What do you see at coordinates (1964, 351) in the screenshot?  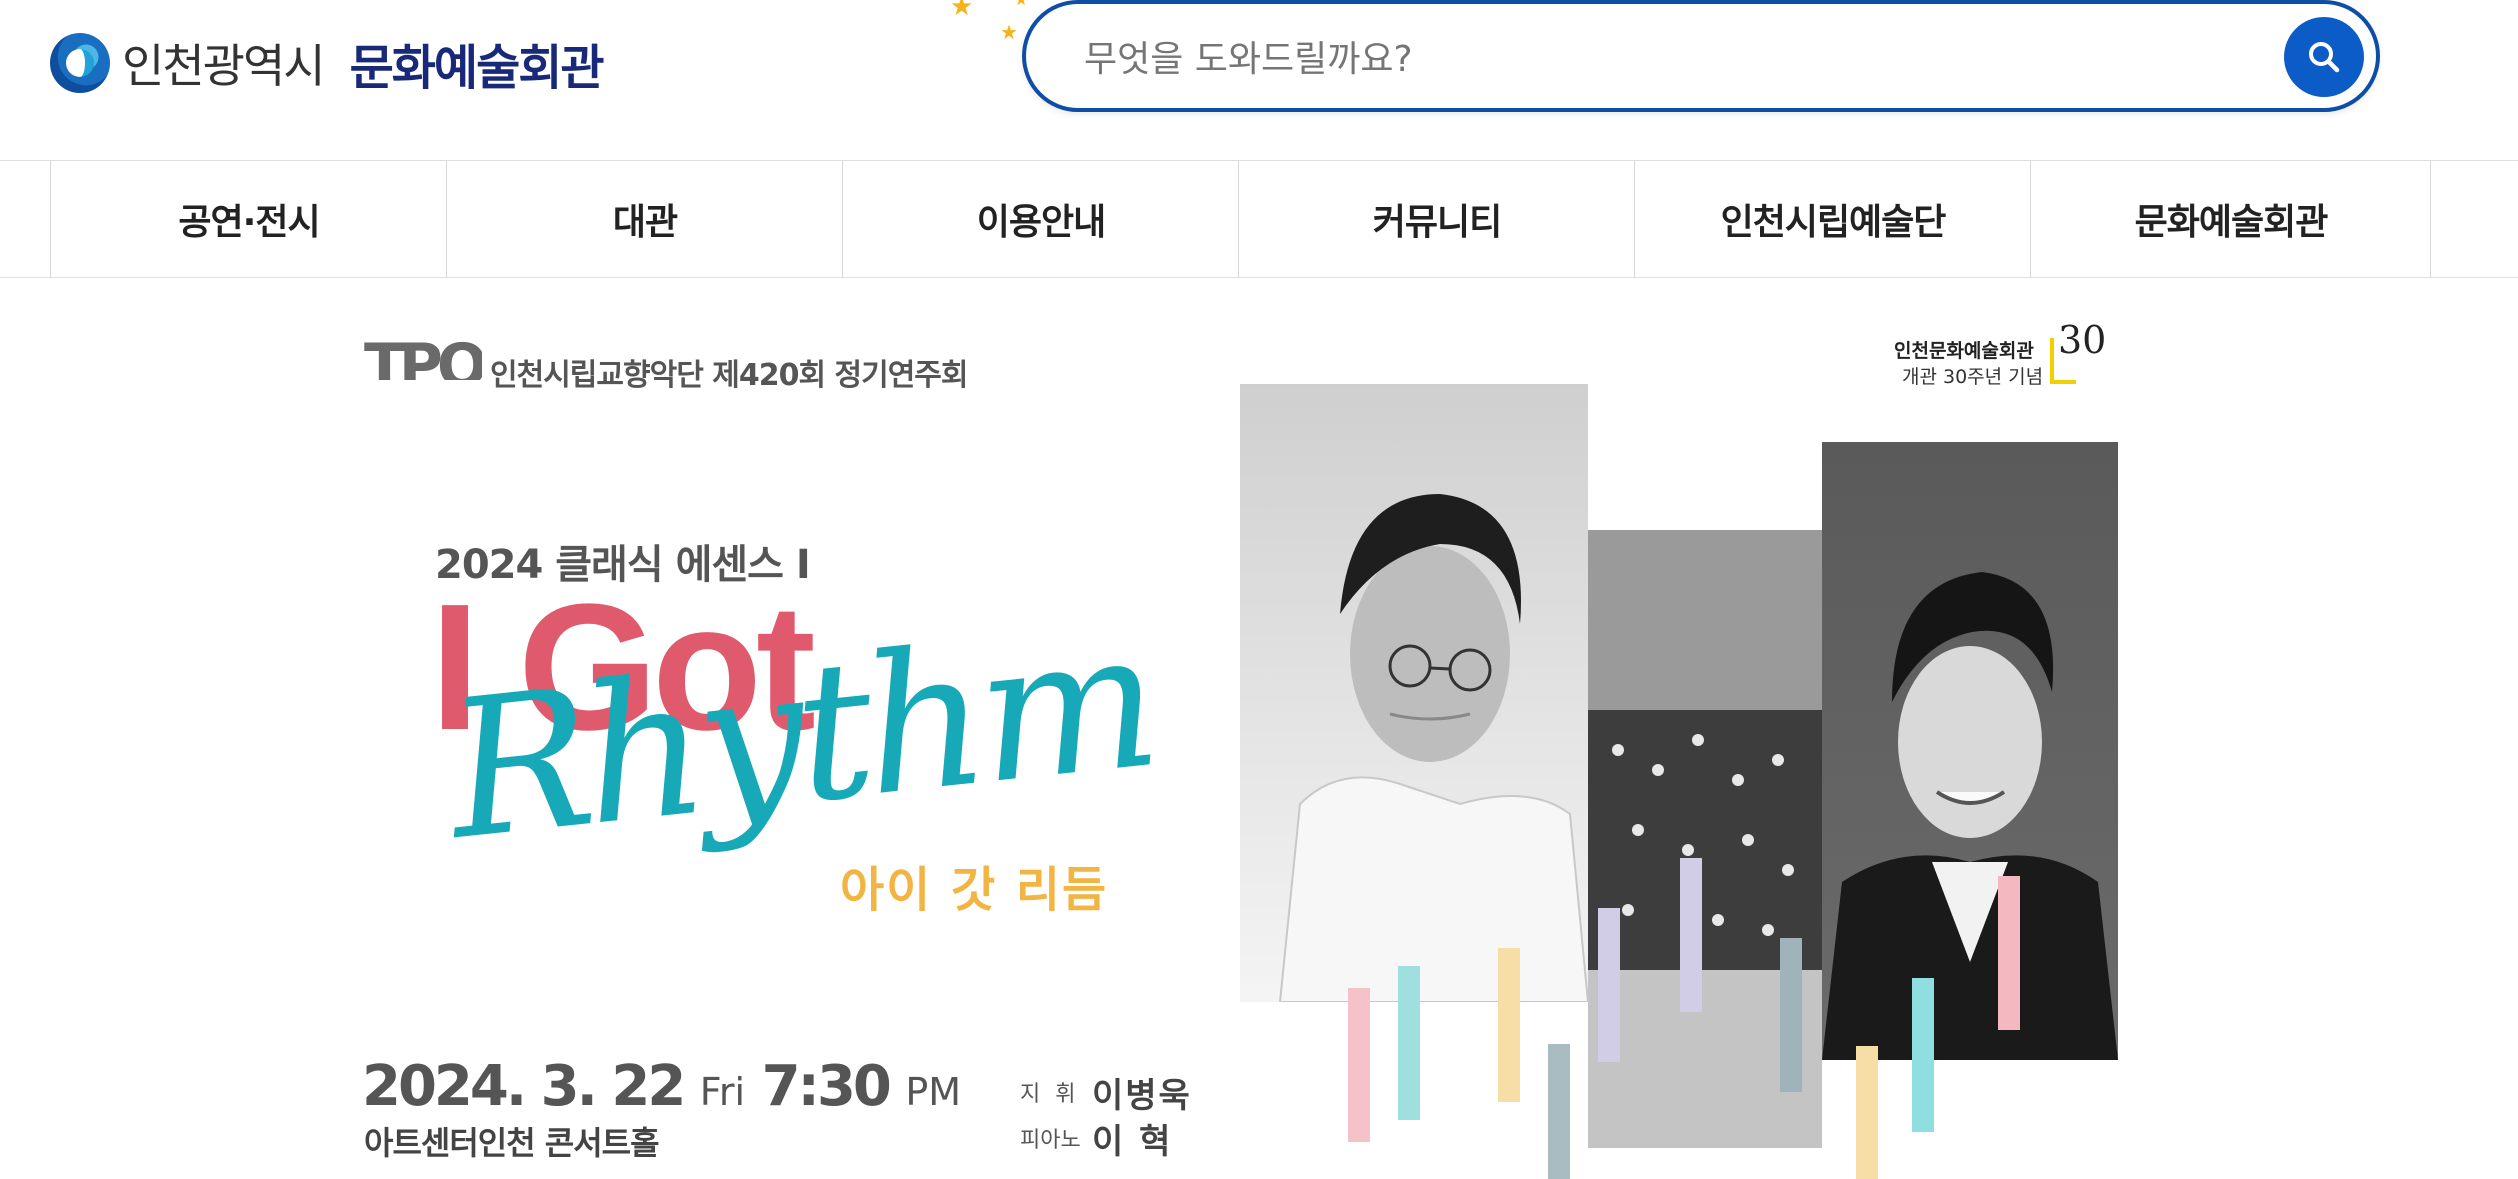 I see `anniversary-line-1: 인천문화예술회관` at bounding box center [1964, 351].